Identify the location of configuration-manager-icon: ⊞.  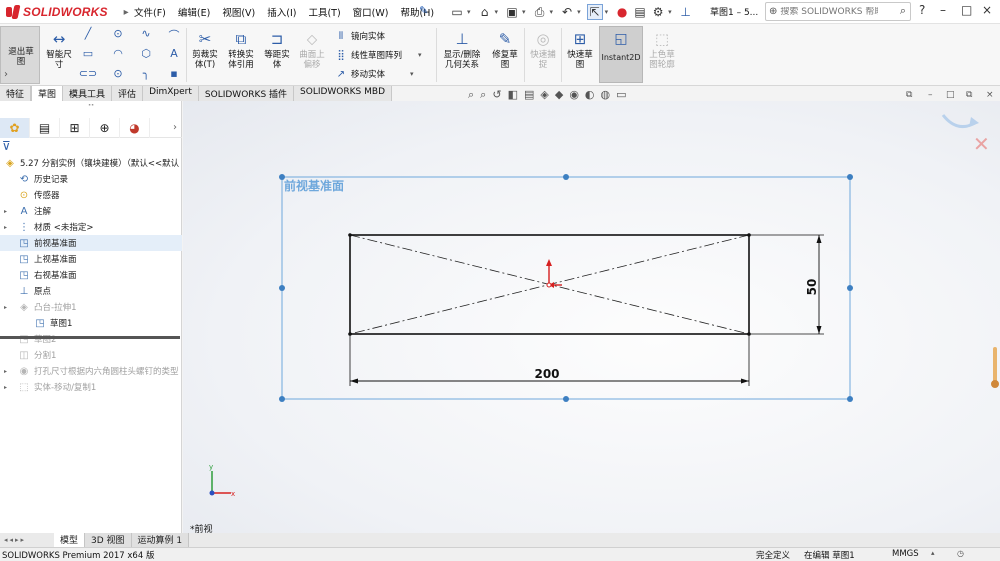
(75, 127).